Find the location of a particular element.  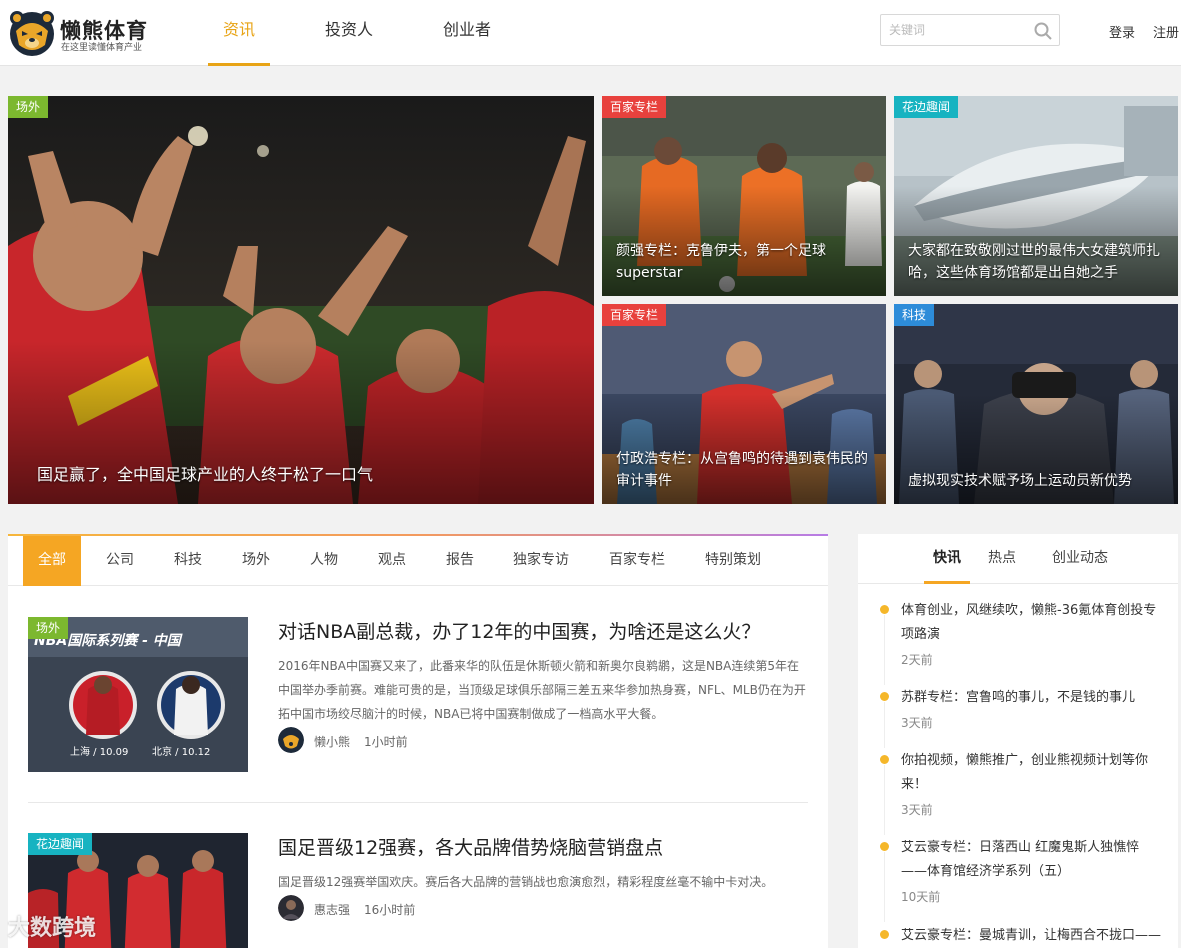

tab-people: 人物 is located at coordinates (324, 561).